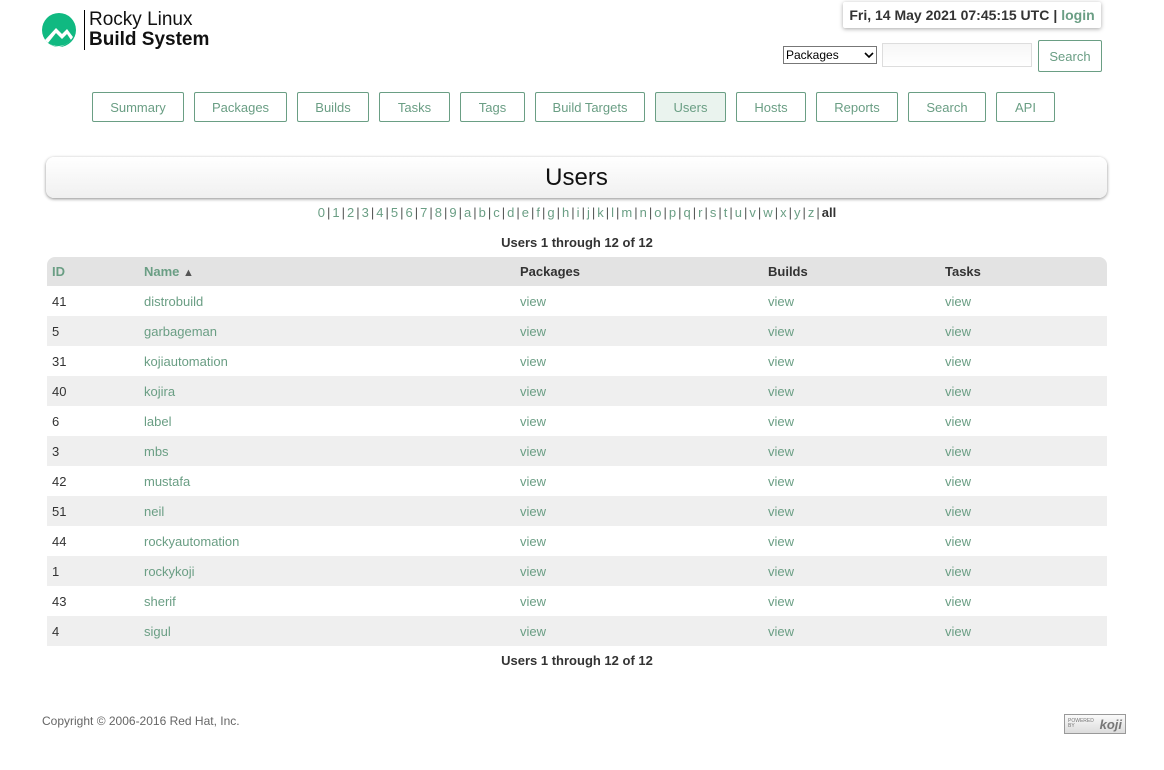 Image resolution: width=1164 pixels, height=770 pixels. I want to click on letter-filter-item: t, so click(726, 212).